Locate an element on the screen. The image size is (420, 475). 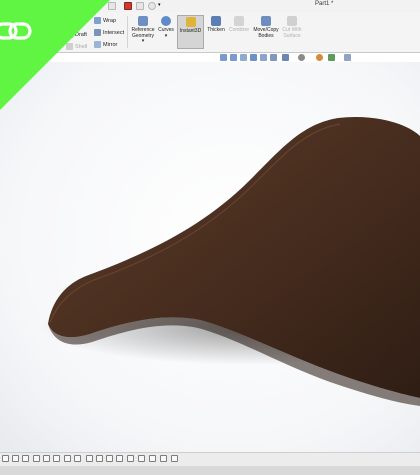
thicken-icon is located at coordinates (216, 21).